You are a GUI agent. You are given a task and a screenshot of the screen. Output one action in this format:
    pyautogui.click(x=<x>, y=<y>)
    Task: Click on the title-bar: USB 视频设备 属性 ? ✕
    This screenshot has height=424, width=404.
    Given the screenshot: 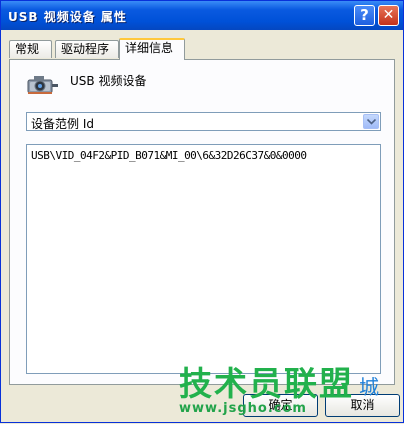 What is the action you would take?
    pyautogui.click(x=202, y=15)
    